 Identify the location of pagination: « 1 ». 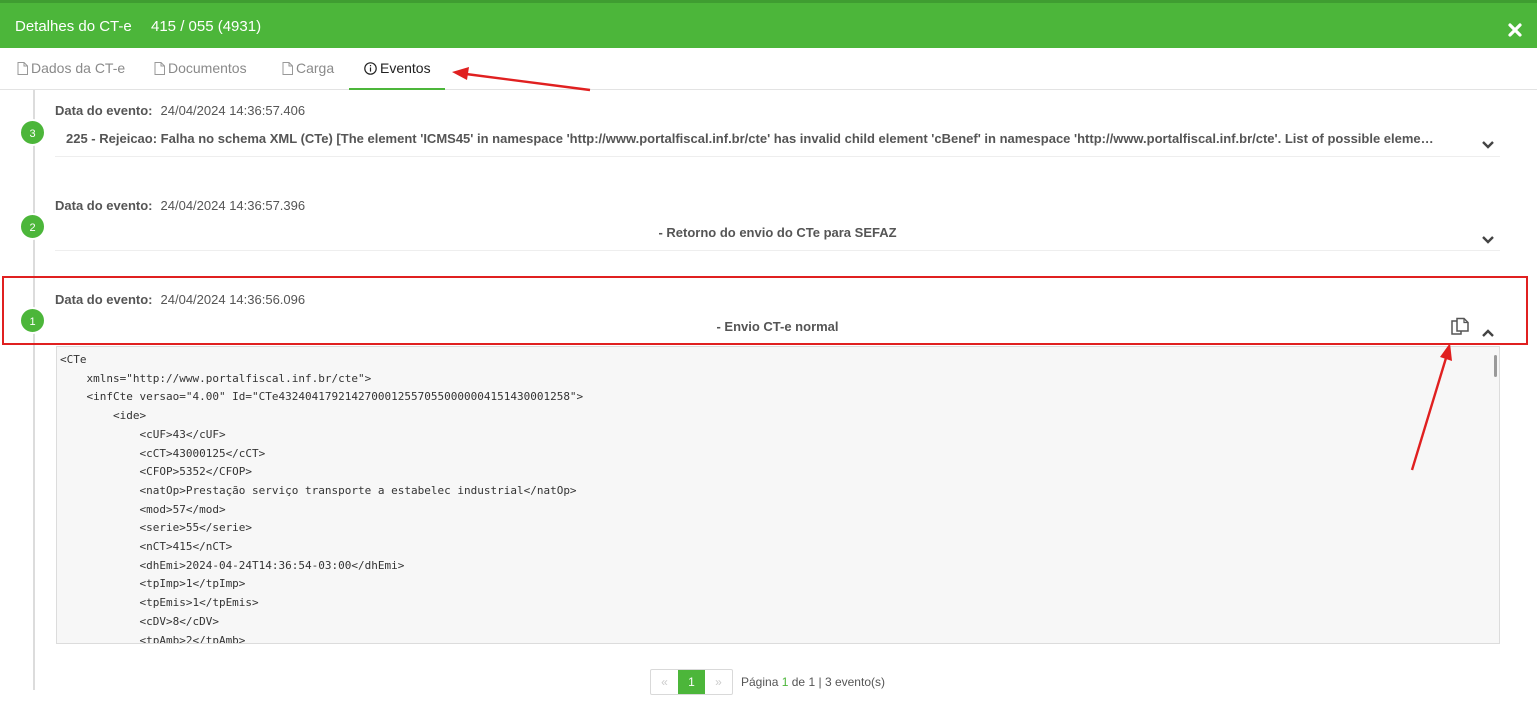
(691, 682).